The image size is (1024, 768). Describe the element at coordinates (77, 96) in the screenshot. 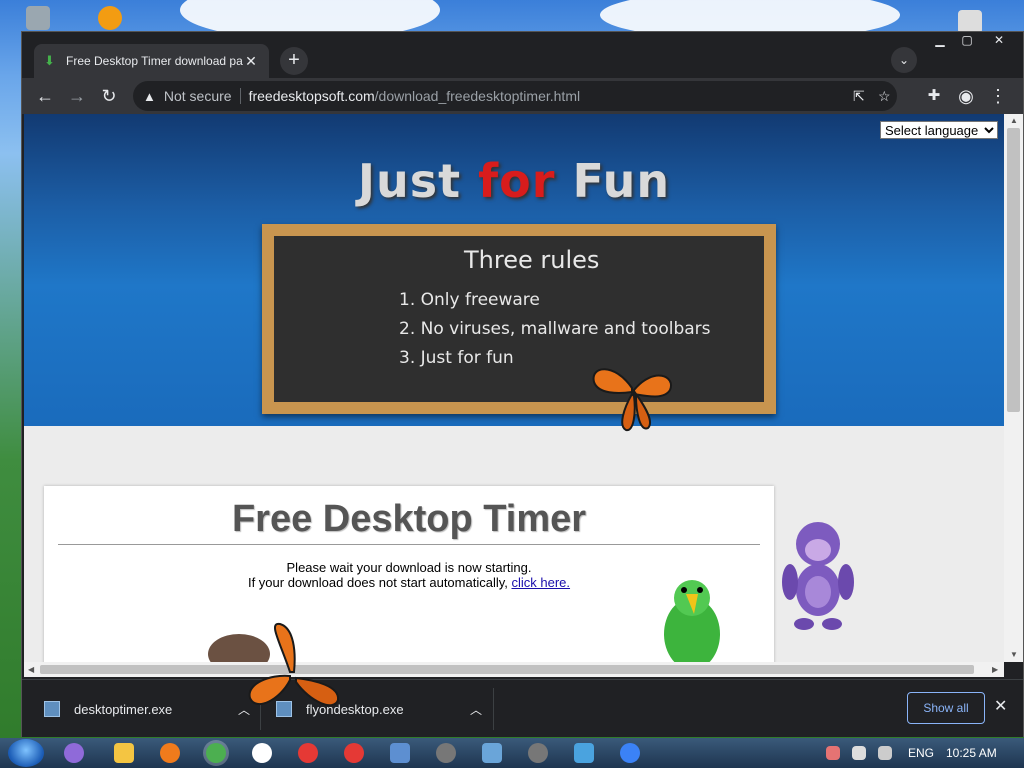

I see `forward-arrow-icon: →` at that location.